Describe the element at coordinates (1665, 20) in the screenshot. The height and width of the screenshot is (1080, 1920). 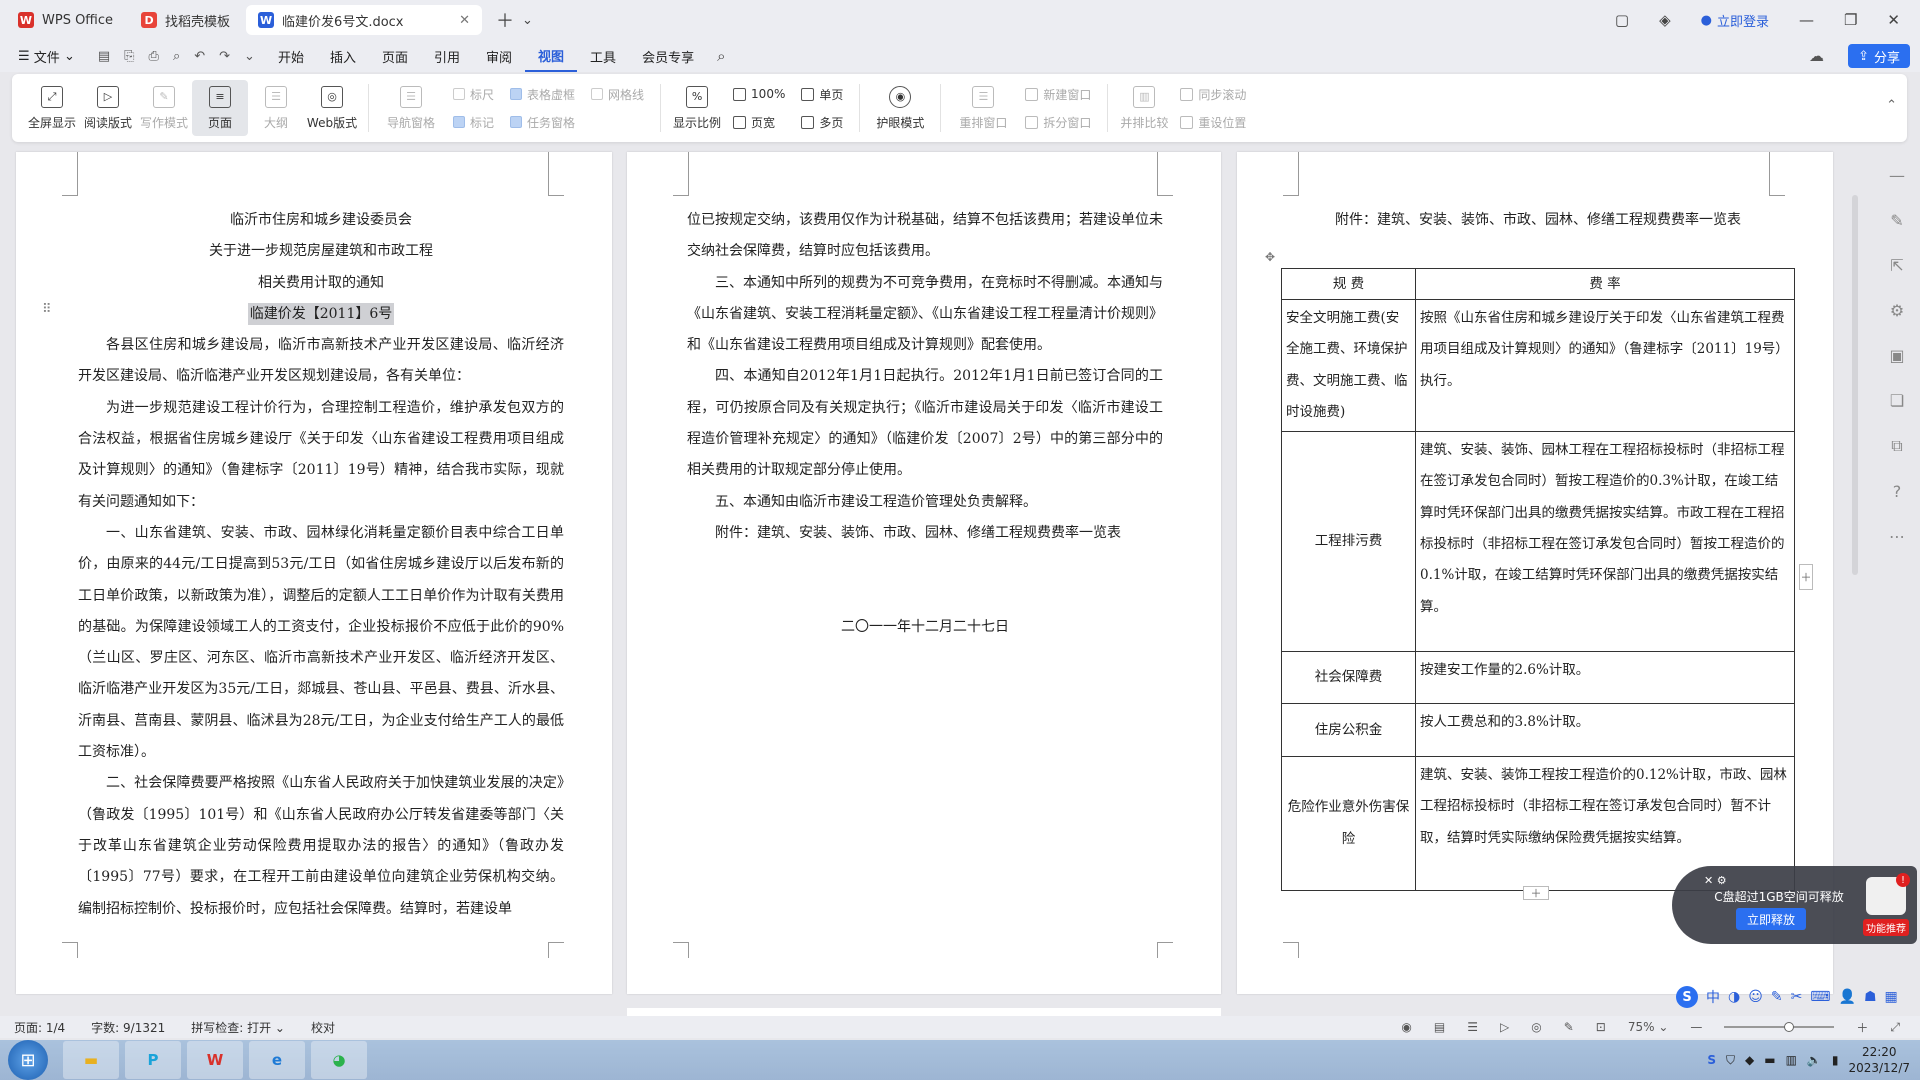
I see `cube-icon: ◈` at that location.